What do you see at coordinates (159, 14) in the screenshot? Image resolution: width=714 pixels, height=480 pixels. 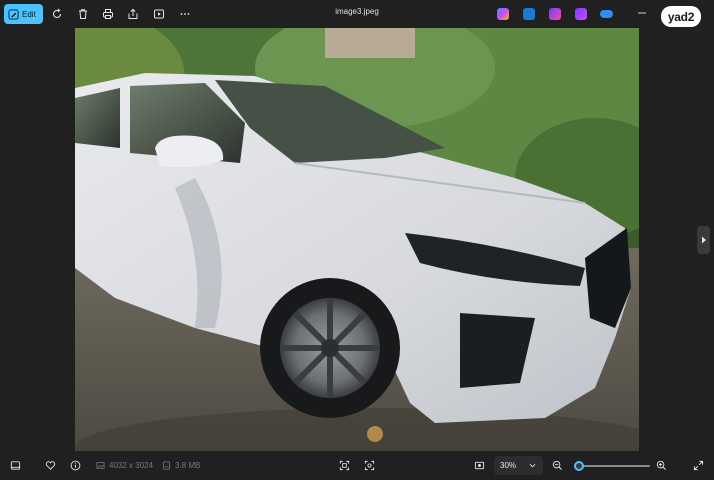 I see `slideshow-icon` at bounding box center [159, 14].